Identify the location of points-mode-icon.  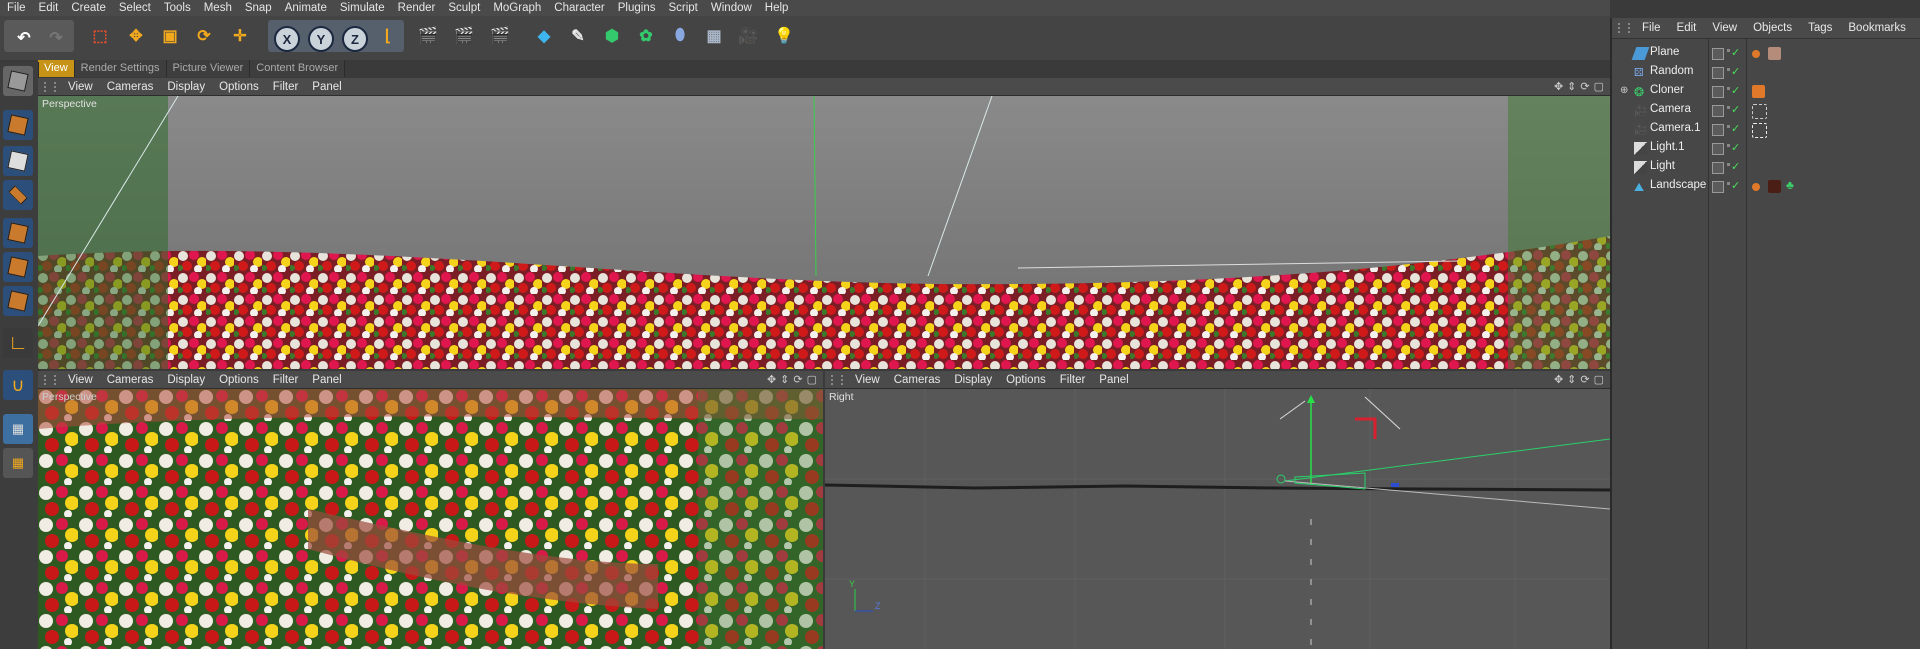
(18, 233).